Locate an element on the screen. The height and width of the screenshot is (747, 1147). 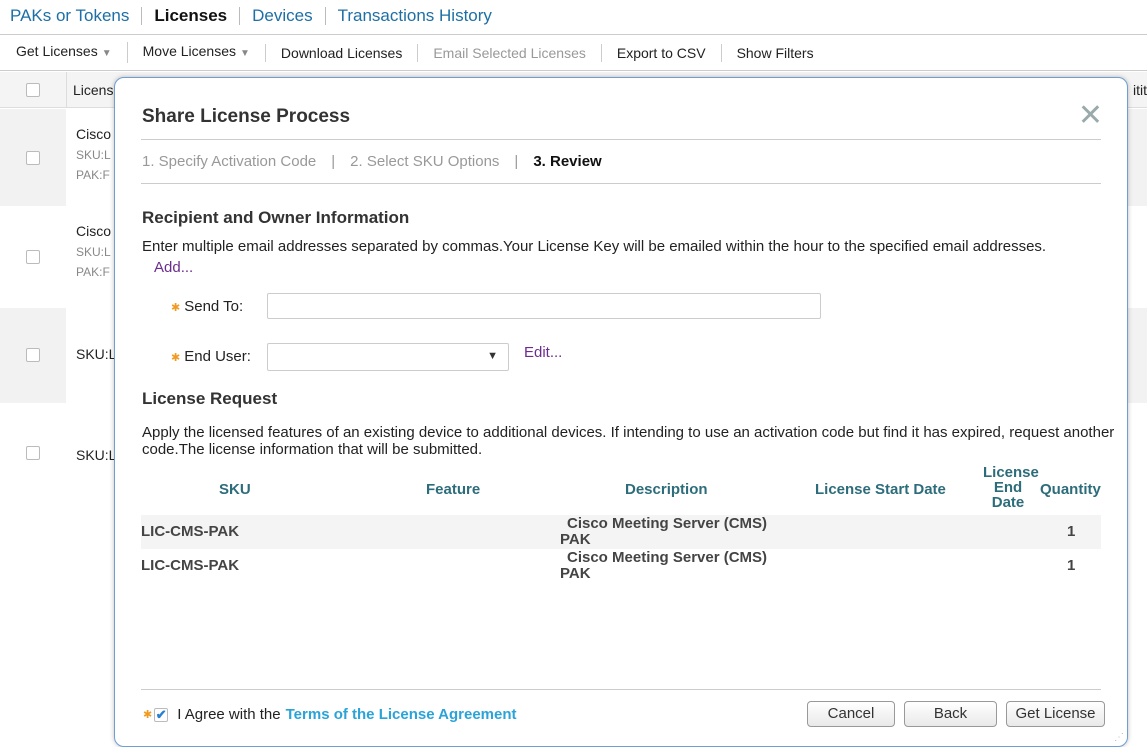
dropdown-arrow-icon: ▼ is located at coordinates (492, 356).